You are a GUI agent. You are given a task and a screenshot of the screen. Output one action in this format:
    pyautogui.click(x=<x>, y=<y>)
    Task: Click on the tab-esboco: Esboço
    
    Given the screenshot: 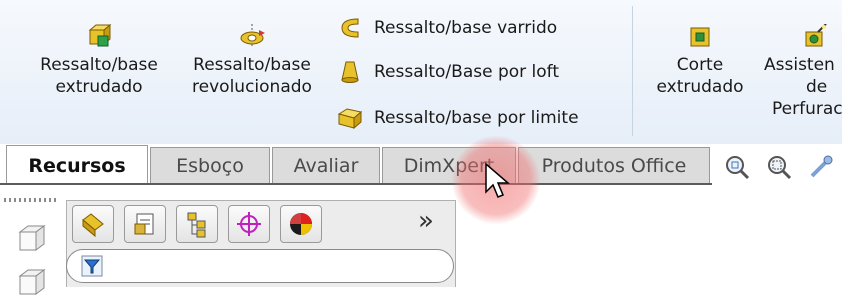 What is the action you would take?
    pyautogui.click(x=210, y=165)
    